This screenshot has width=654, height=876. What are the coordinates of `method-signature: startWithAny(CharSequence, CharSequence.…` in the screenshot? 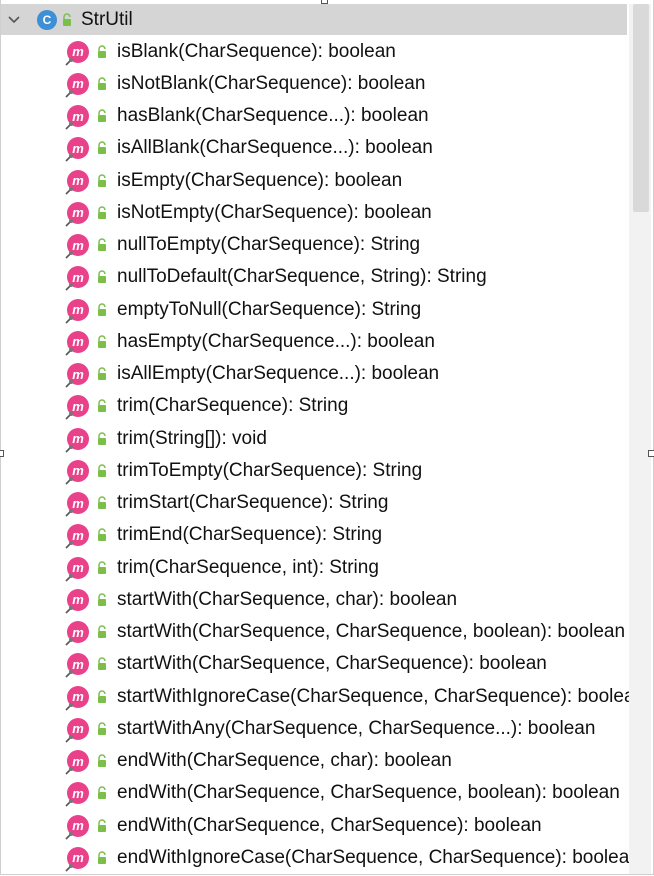 It's located at (356, 728).